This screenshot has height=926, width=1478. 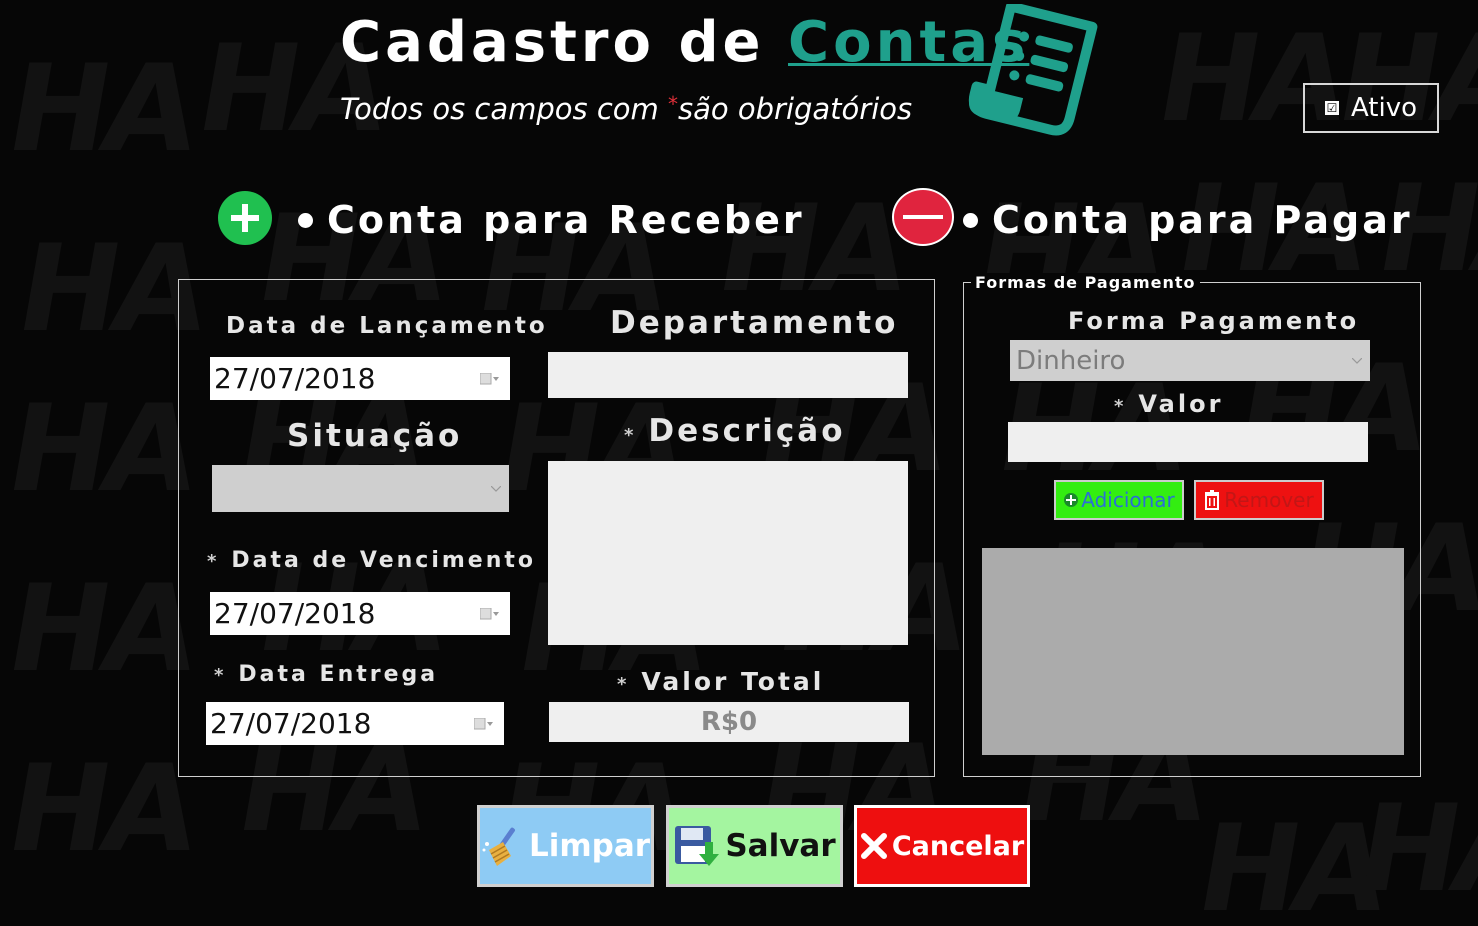 What do you see at coordinates (673, 104) in the screenshot?
I see `note-required-star: *` at bounding box center [673, 104].